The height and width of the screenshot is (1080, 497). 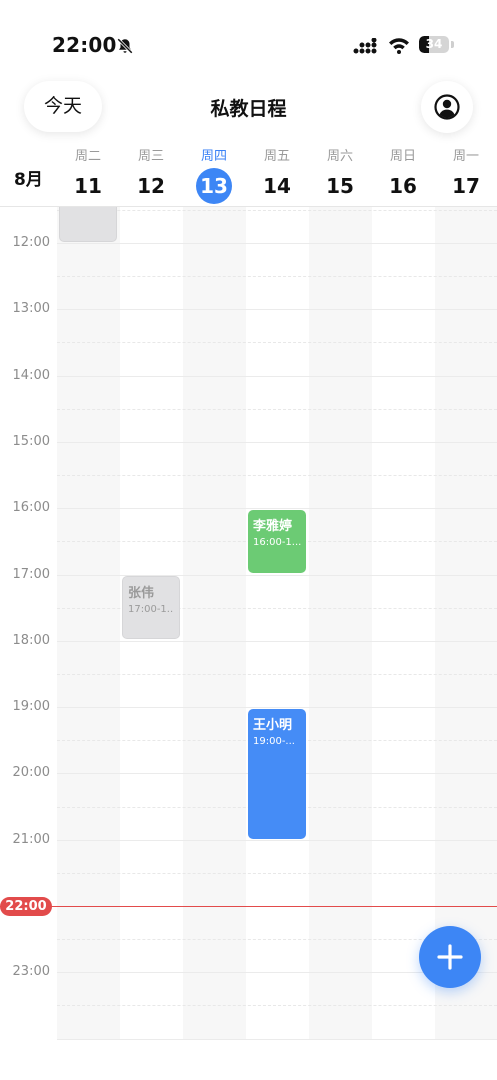 What do you see at coordinates (214, 186) in the screenshot?
I see `selected-day-number: 13` at bounding box center [214, 186].